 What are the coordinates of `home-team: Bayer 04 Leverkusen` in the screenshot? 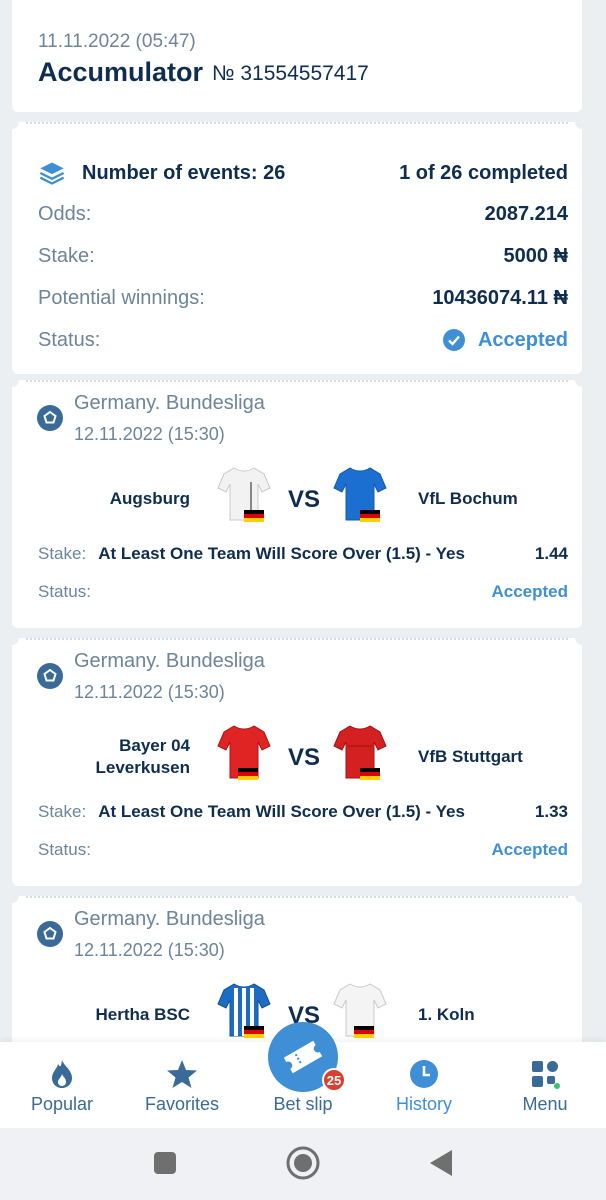 It's located at (110, 757).